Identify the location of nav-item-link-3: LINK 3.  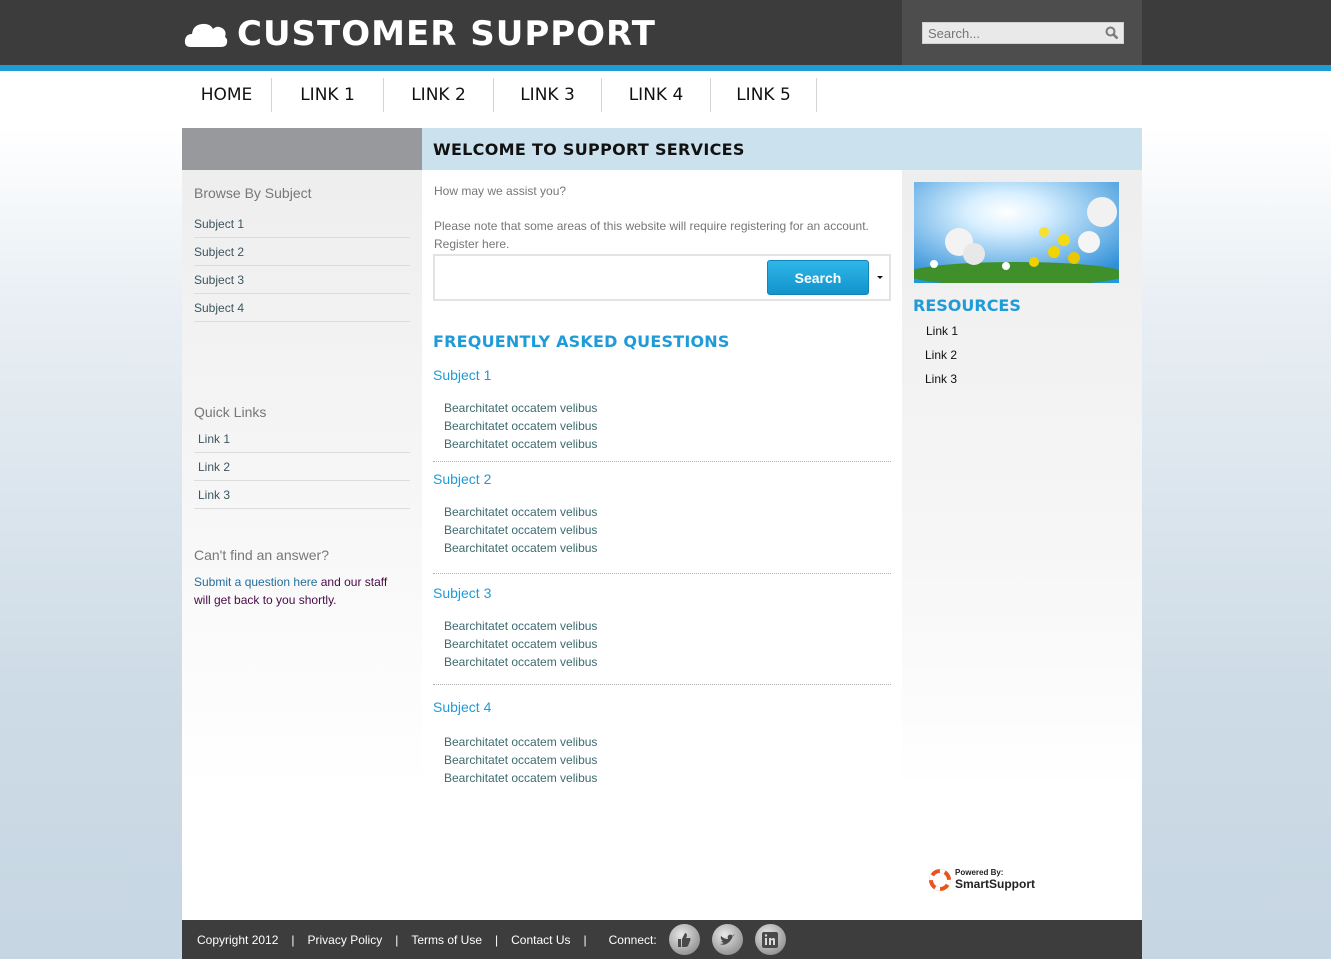
(548, 95).